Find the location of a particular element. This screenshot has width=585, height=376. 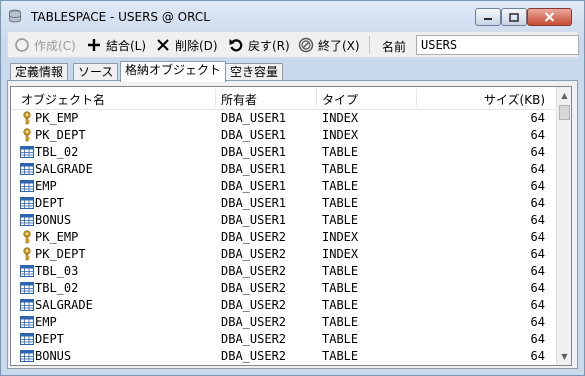

list-item: DEPT DBA_USER1 TABLE 64 is located at coordinates (283, 203).